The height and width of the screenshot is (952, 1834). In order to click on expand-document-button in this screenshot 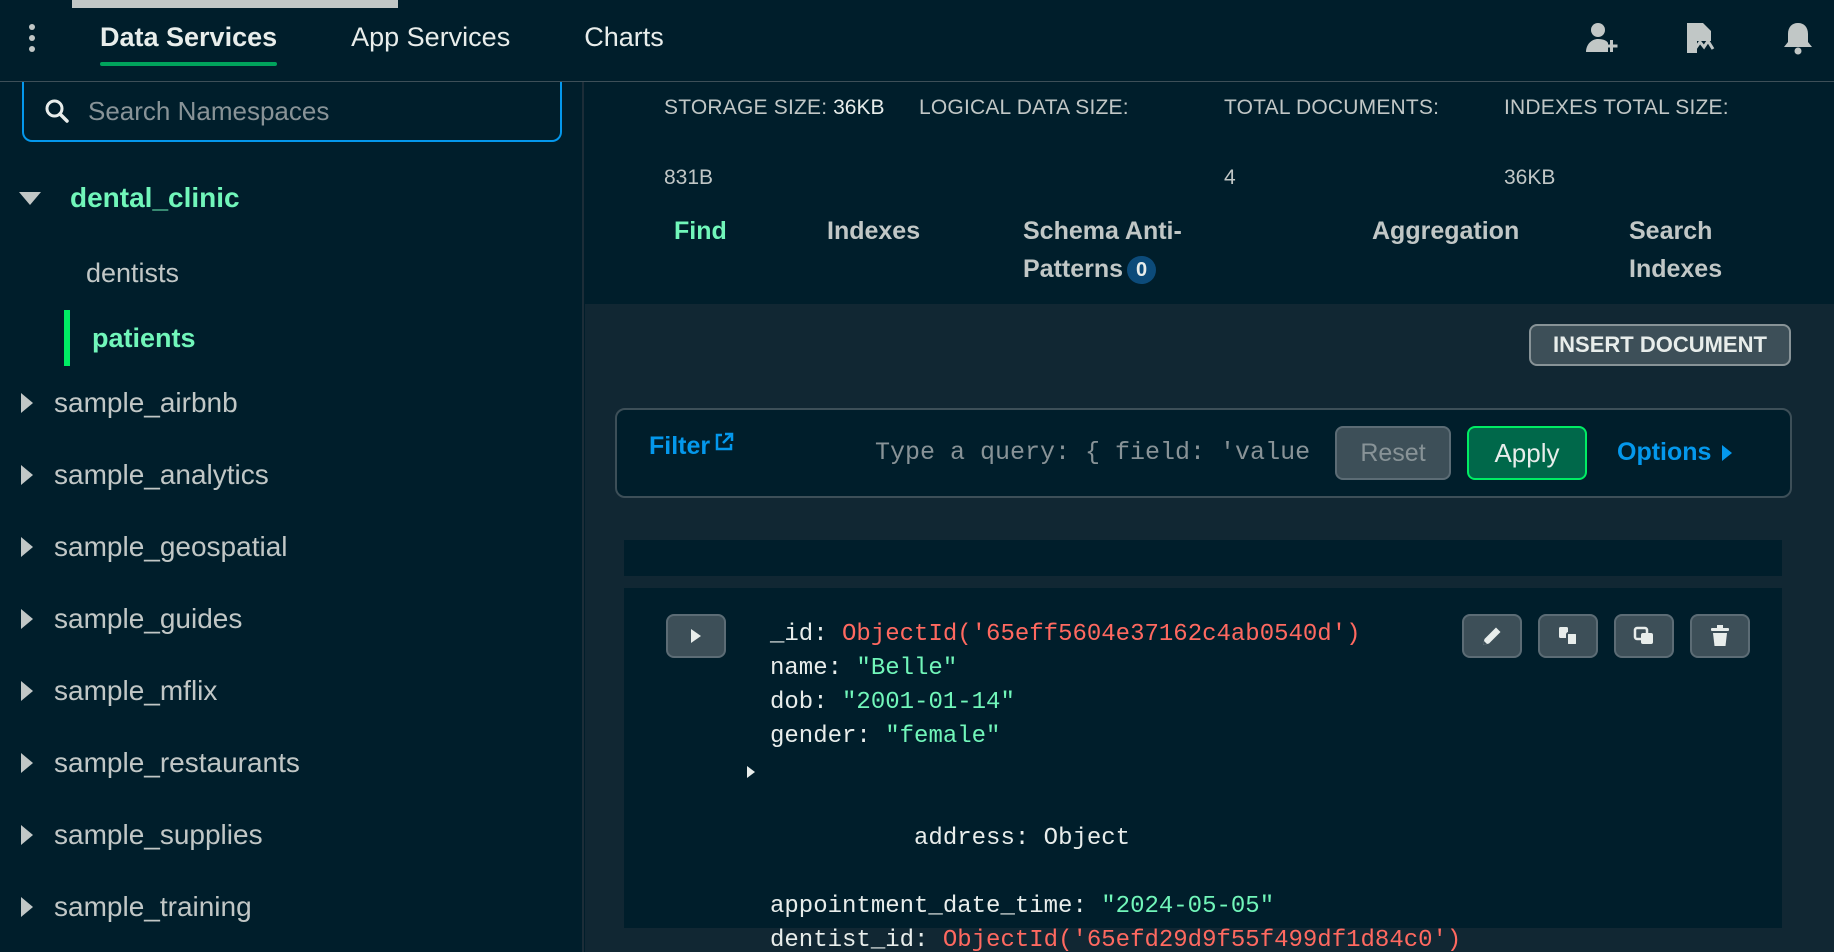, I will do `click(696, 636)`.